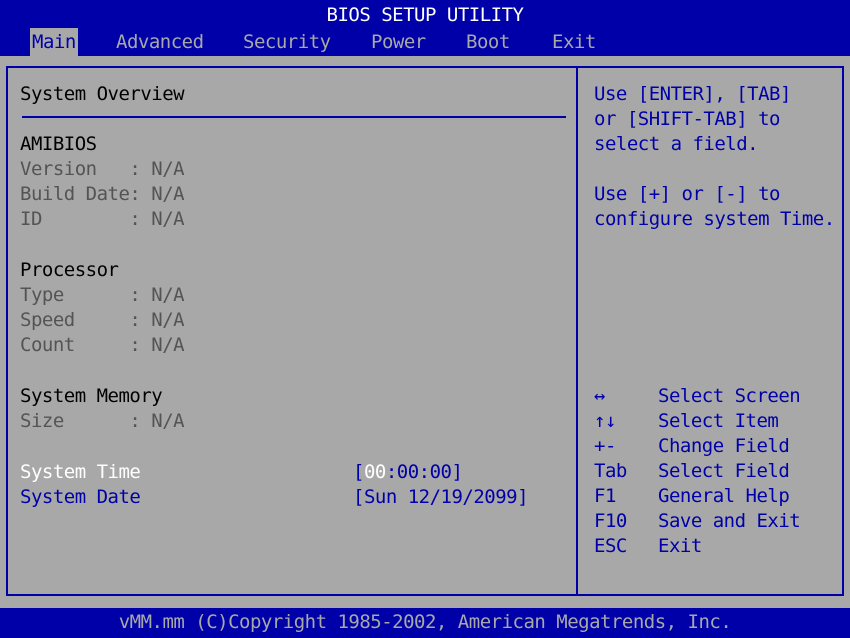  Describe the element at coordinates (687, 194) in the screenshot. I see `help-line-4: Use [+] or [-] to` at that location.